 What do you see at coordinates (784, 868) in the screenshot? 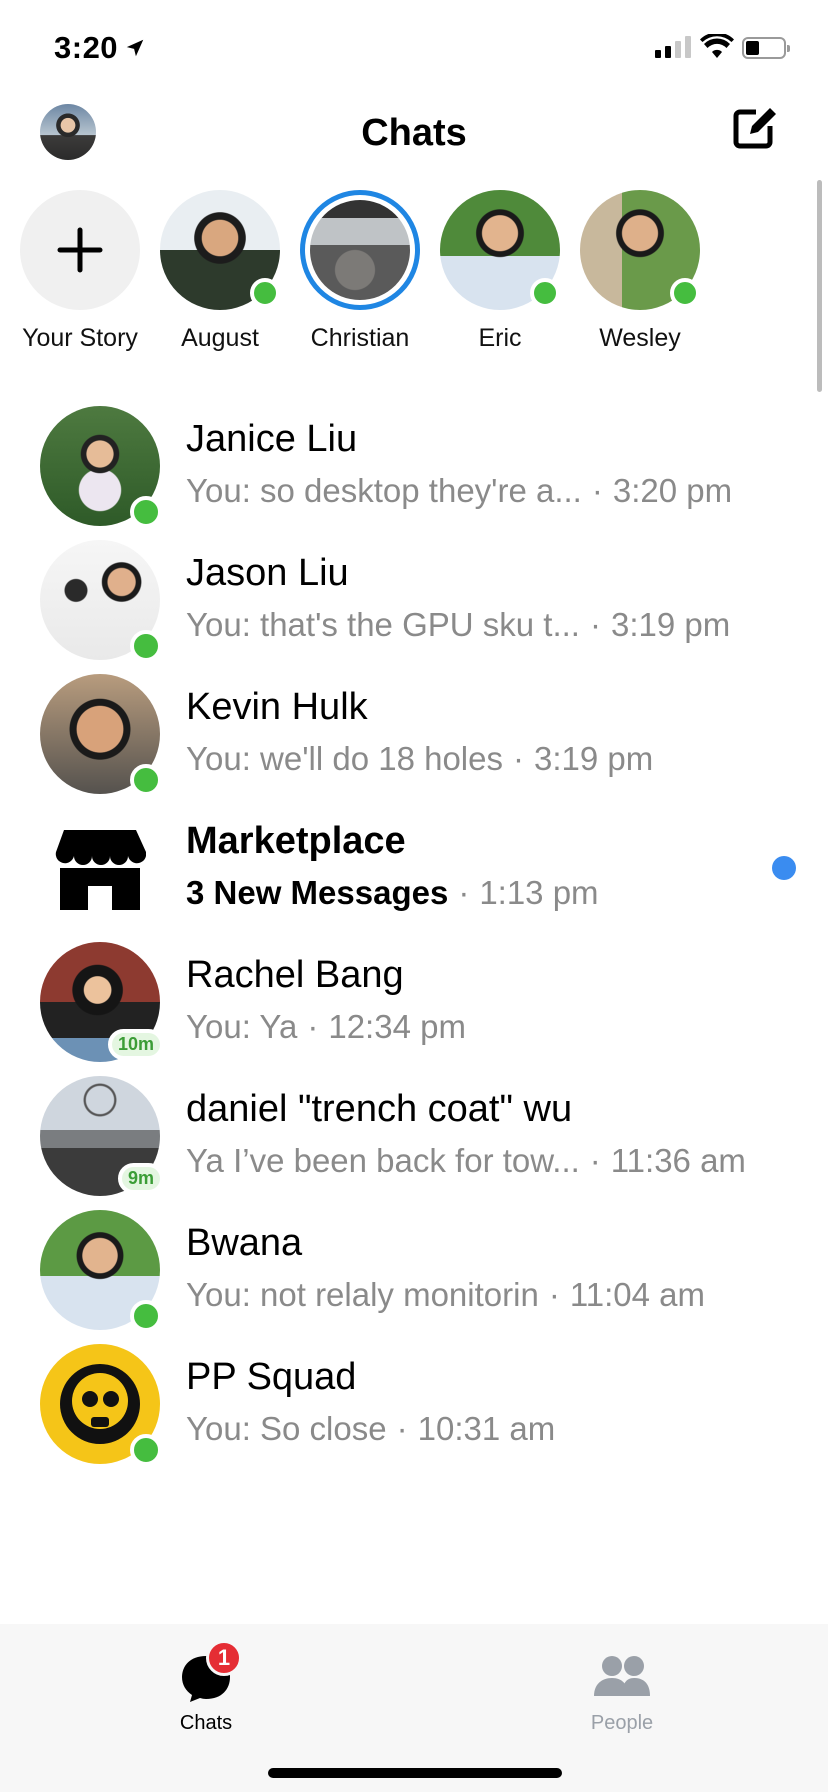
I see `unread-indicator` at bounding box center [784, 868].